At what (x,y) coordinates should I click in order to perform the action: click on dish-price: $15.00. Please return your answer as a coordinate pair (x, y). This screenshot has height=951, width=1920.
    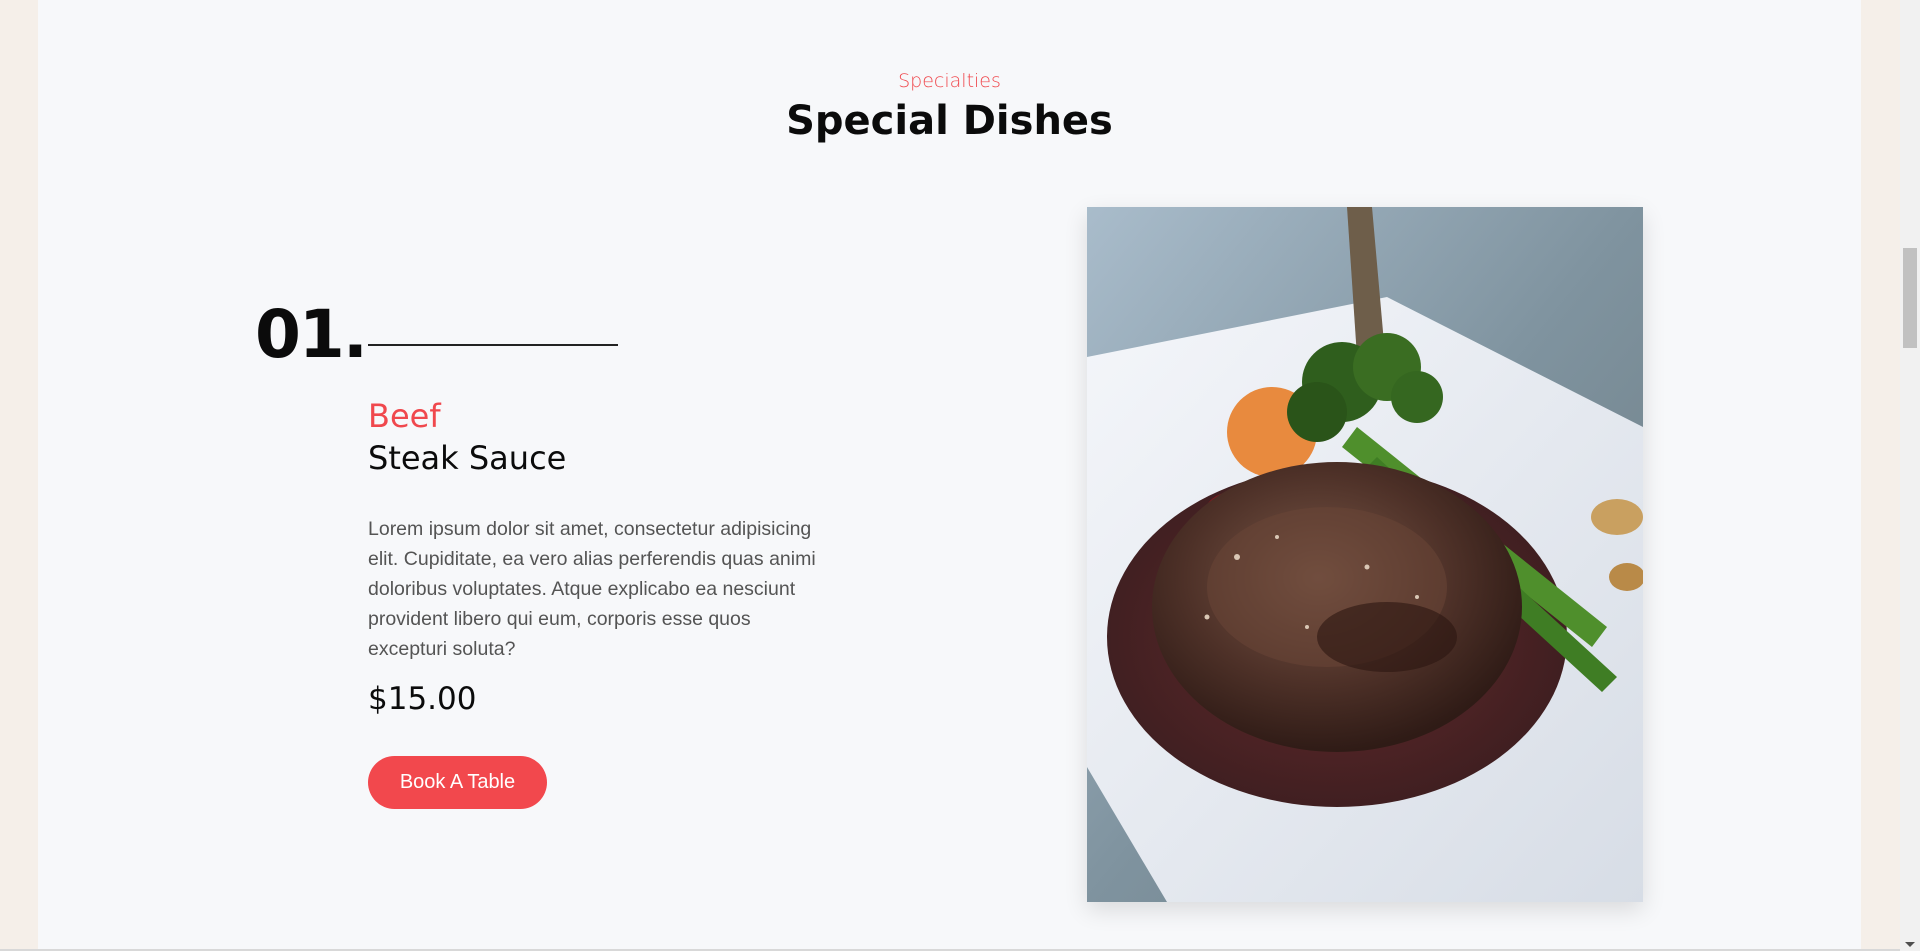
    Looking at the image, I should click on (422, 699).